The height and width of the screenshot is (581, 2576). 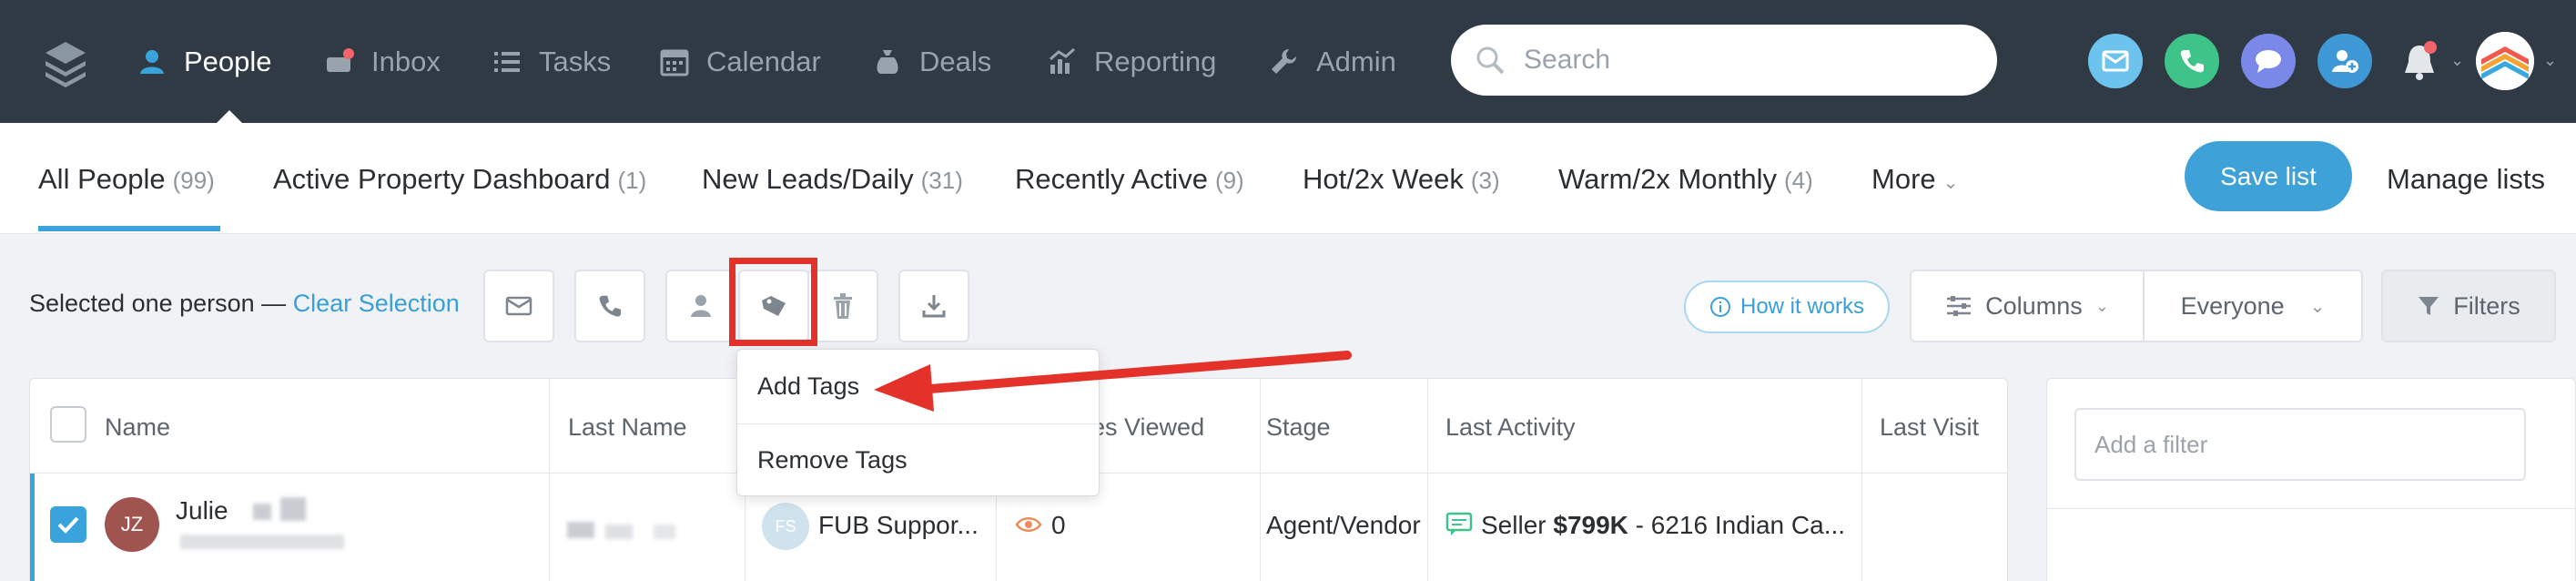 What do you see at coordinates (518, 306) in the screenshot?
I see `bulk-email-button` at bounding box center [518, 306].